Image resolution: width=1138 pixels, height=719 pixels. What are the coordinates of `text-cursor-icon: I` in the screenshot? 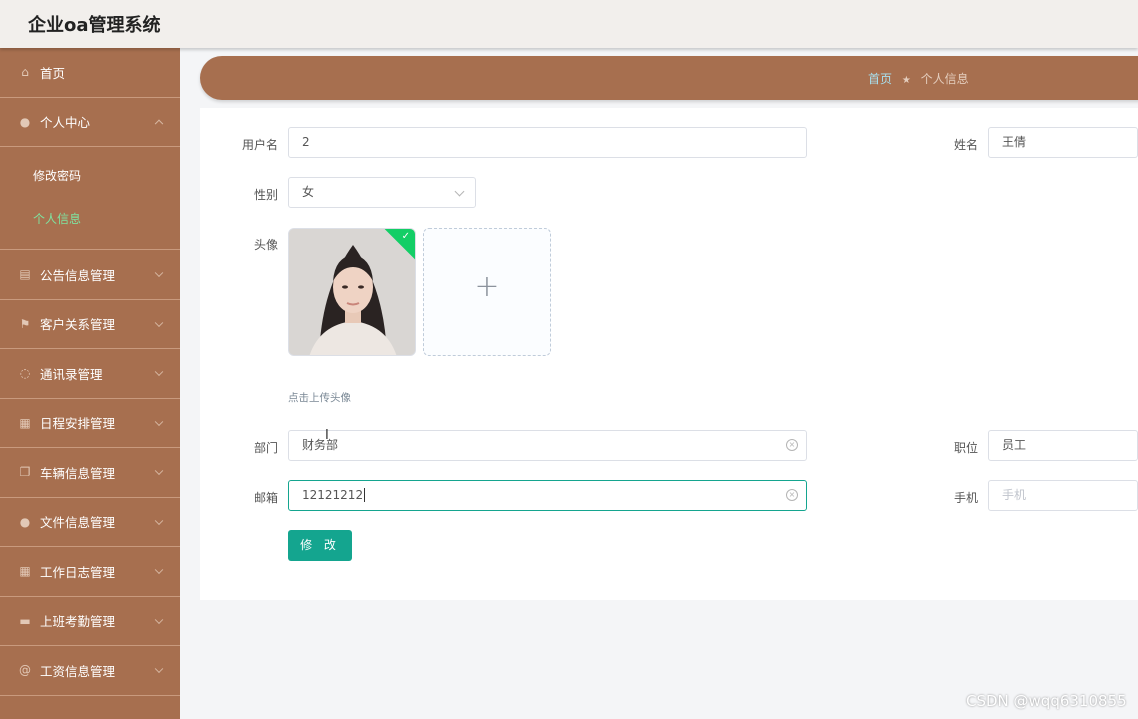 It's located at (327, 435).